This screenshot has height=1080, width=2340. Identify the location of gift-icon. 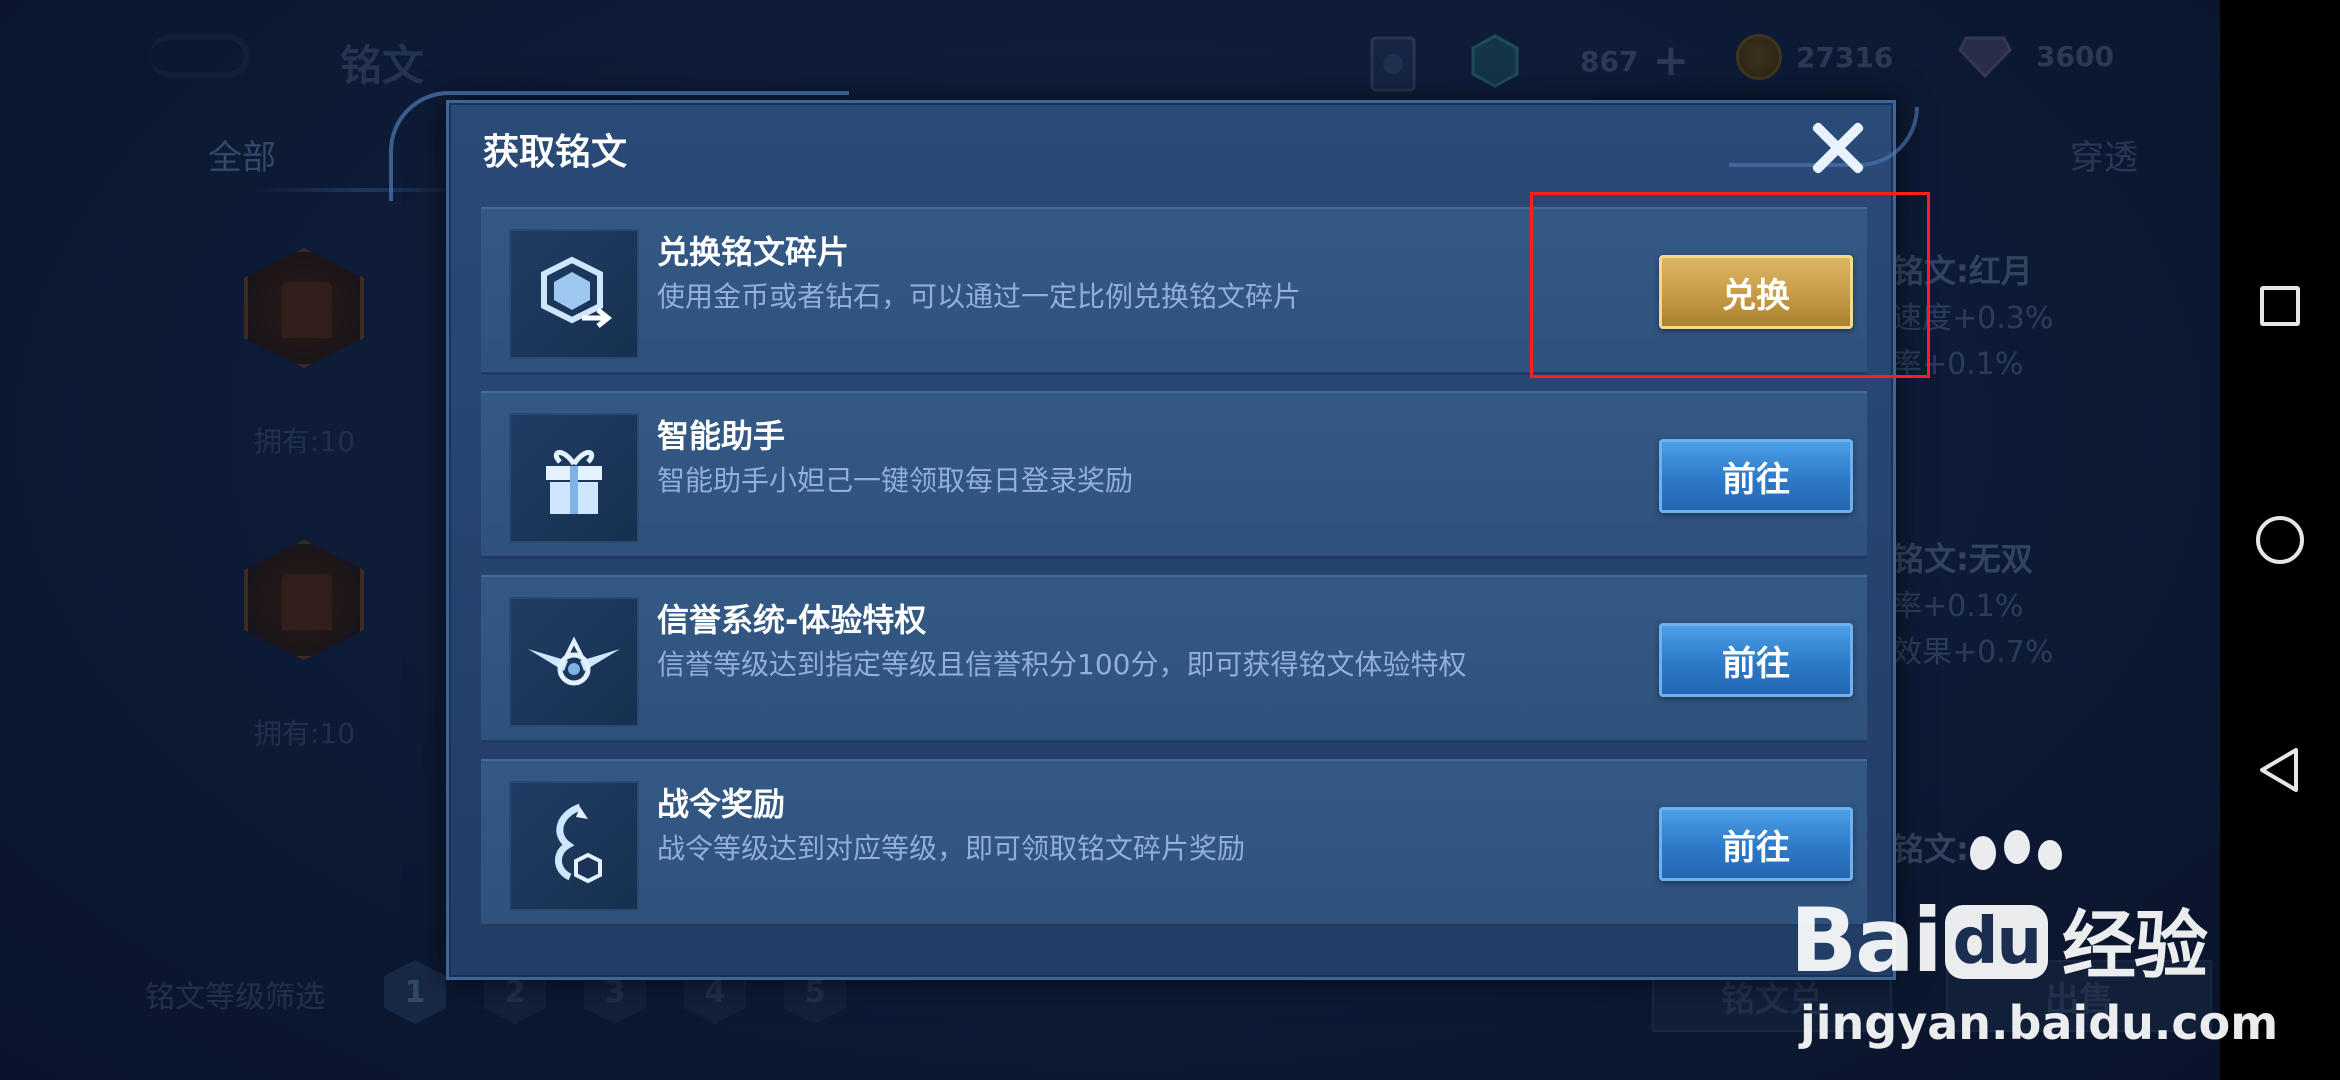
(574, 478).